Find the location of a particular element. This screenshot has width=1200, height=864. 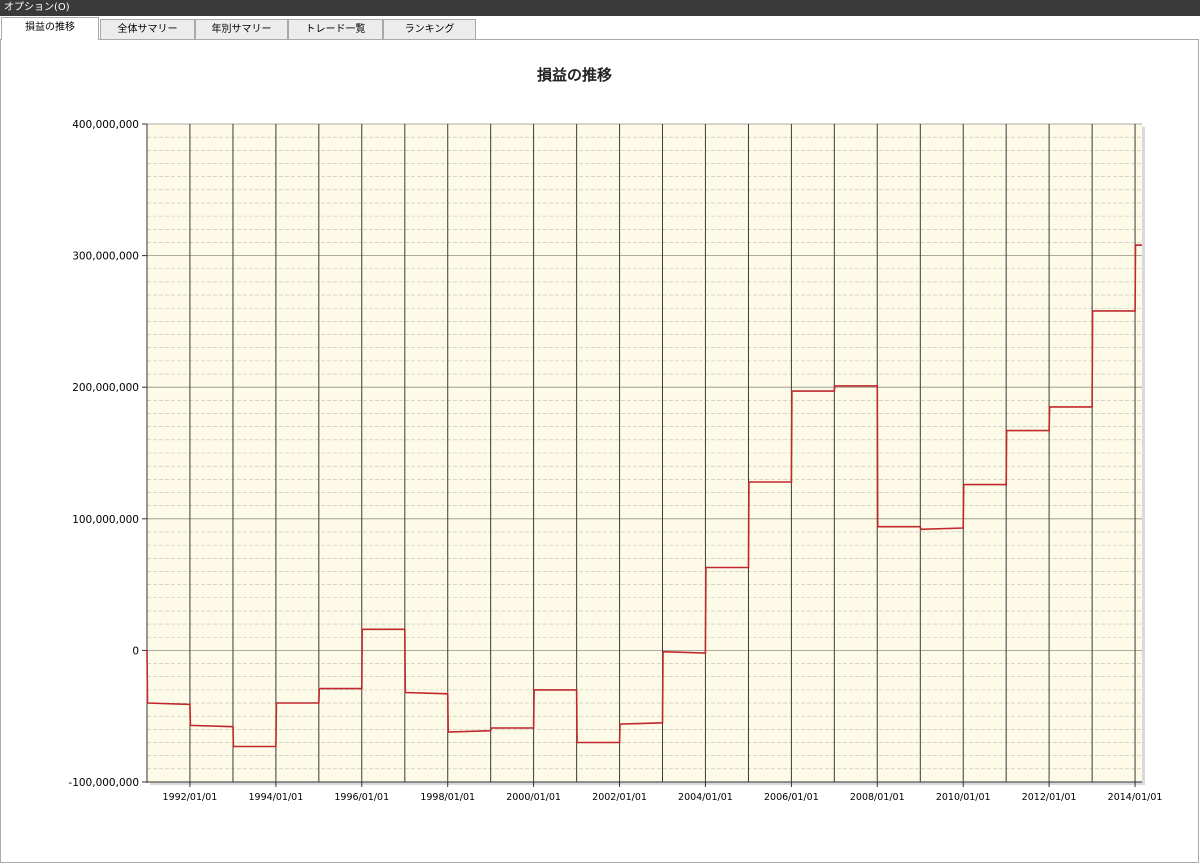

y-tick-label: 0 is located at coordinates (135, 651).